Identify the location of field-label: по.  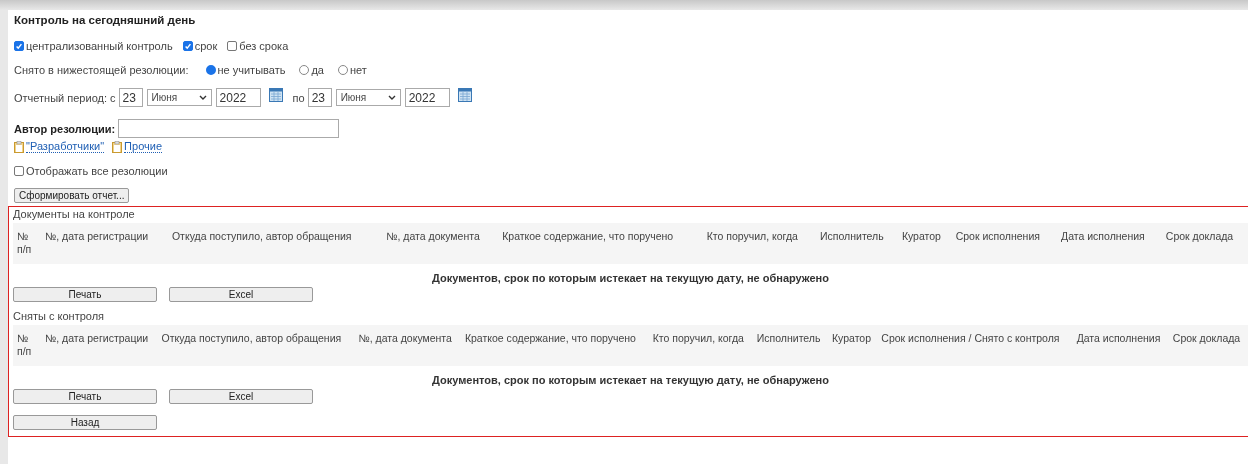
(298, 97).